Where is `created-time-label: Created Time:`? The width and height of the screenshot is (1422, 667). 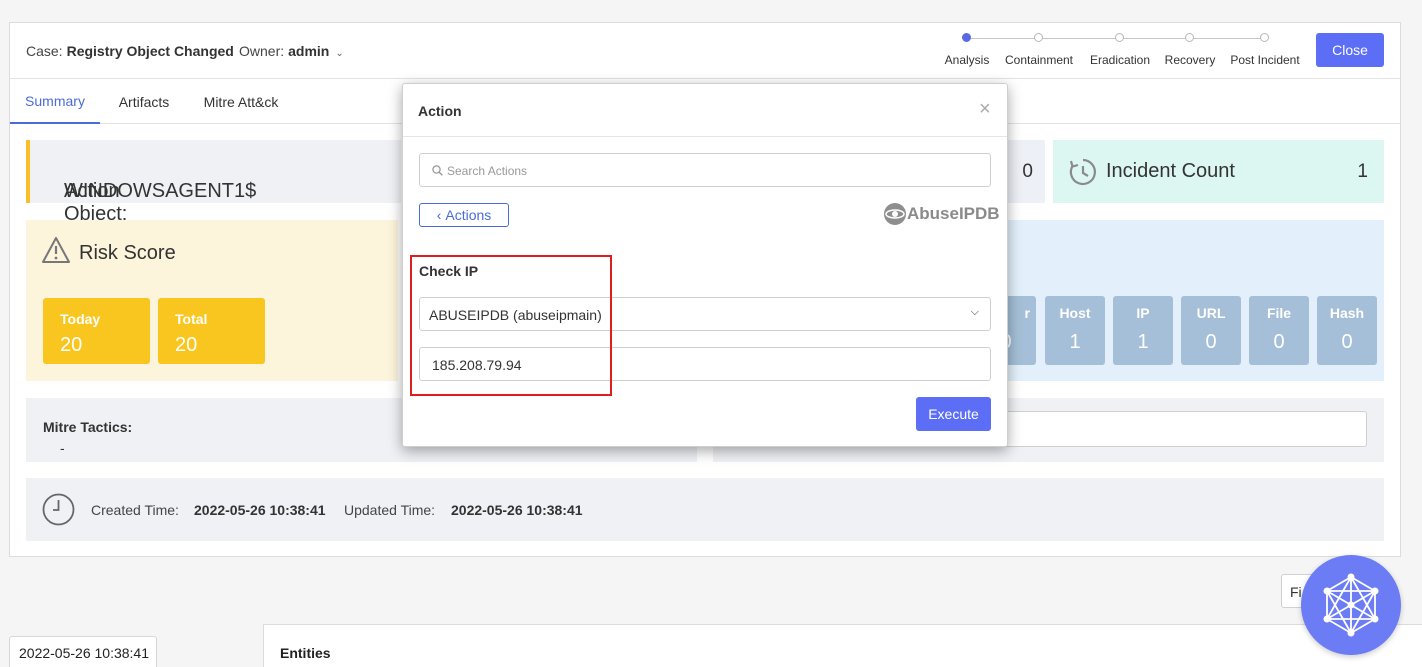
created-time-label: Created Time: is located at coordinates (135, 510).